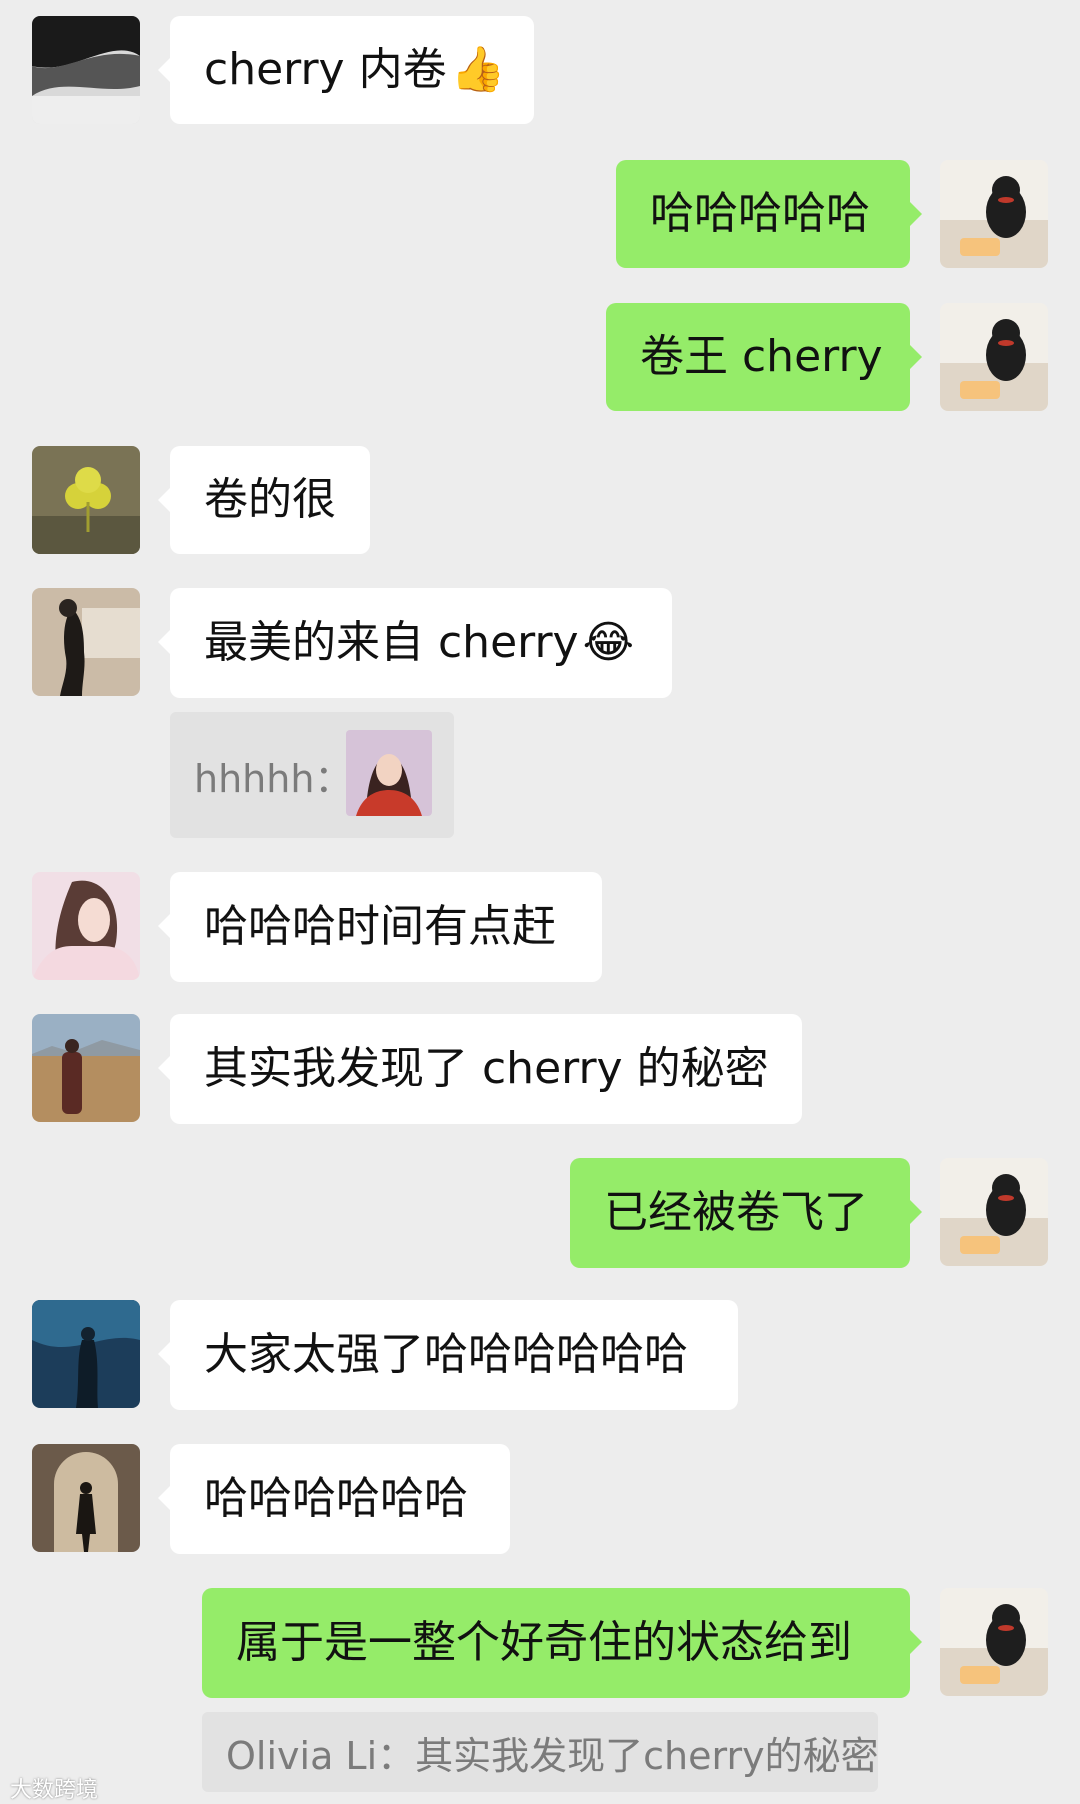 This screenshot has width=1080, height=1804. What do you see at coordinates (486, 1068) in the screenshot?
I see `message-text: 其实我发现了 cherry 的秘密` at bounding box center [486, 1068].